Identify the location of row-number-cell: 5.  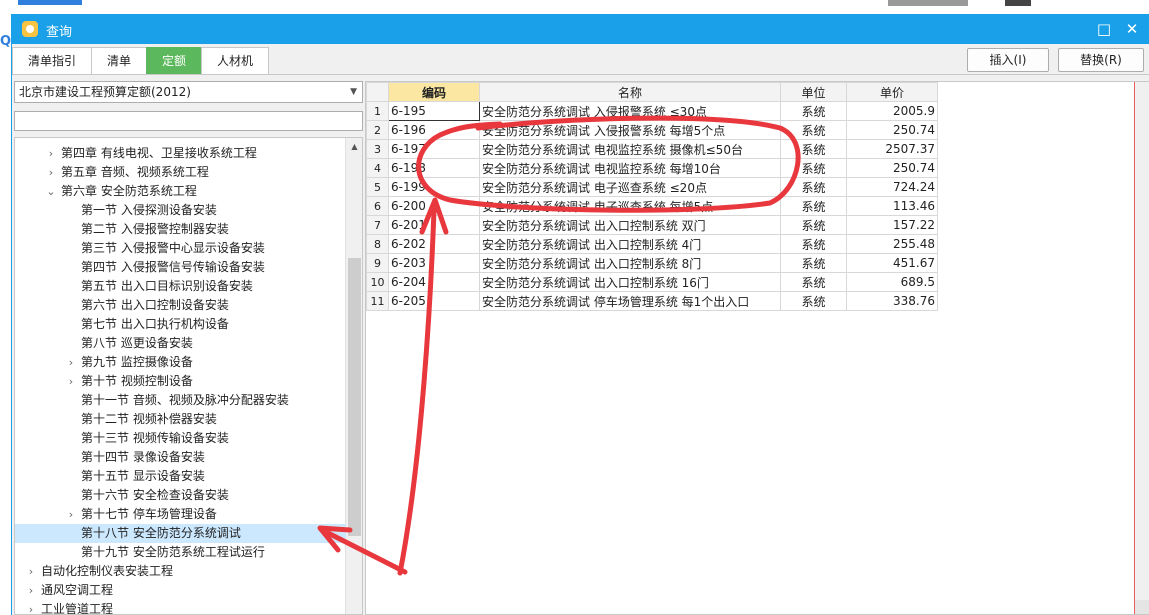
(377, 187).